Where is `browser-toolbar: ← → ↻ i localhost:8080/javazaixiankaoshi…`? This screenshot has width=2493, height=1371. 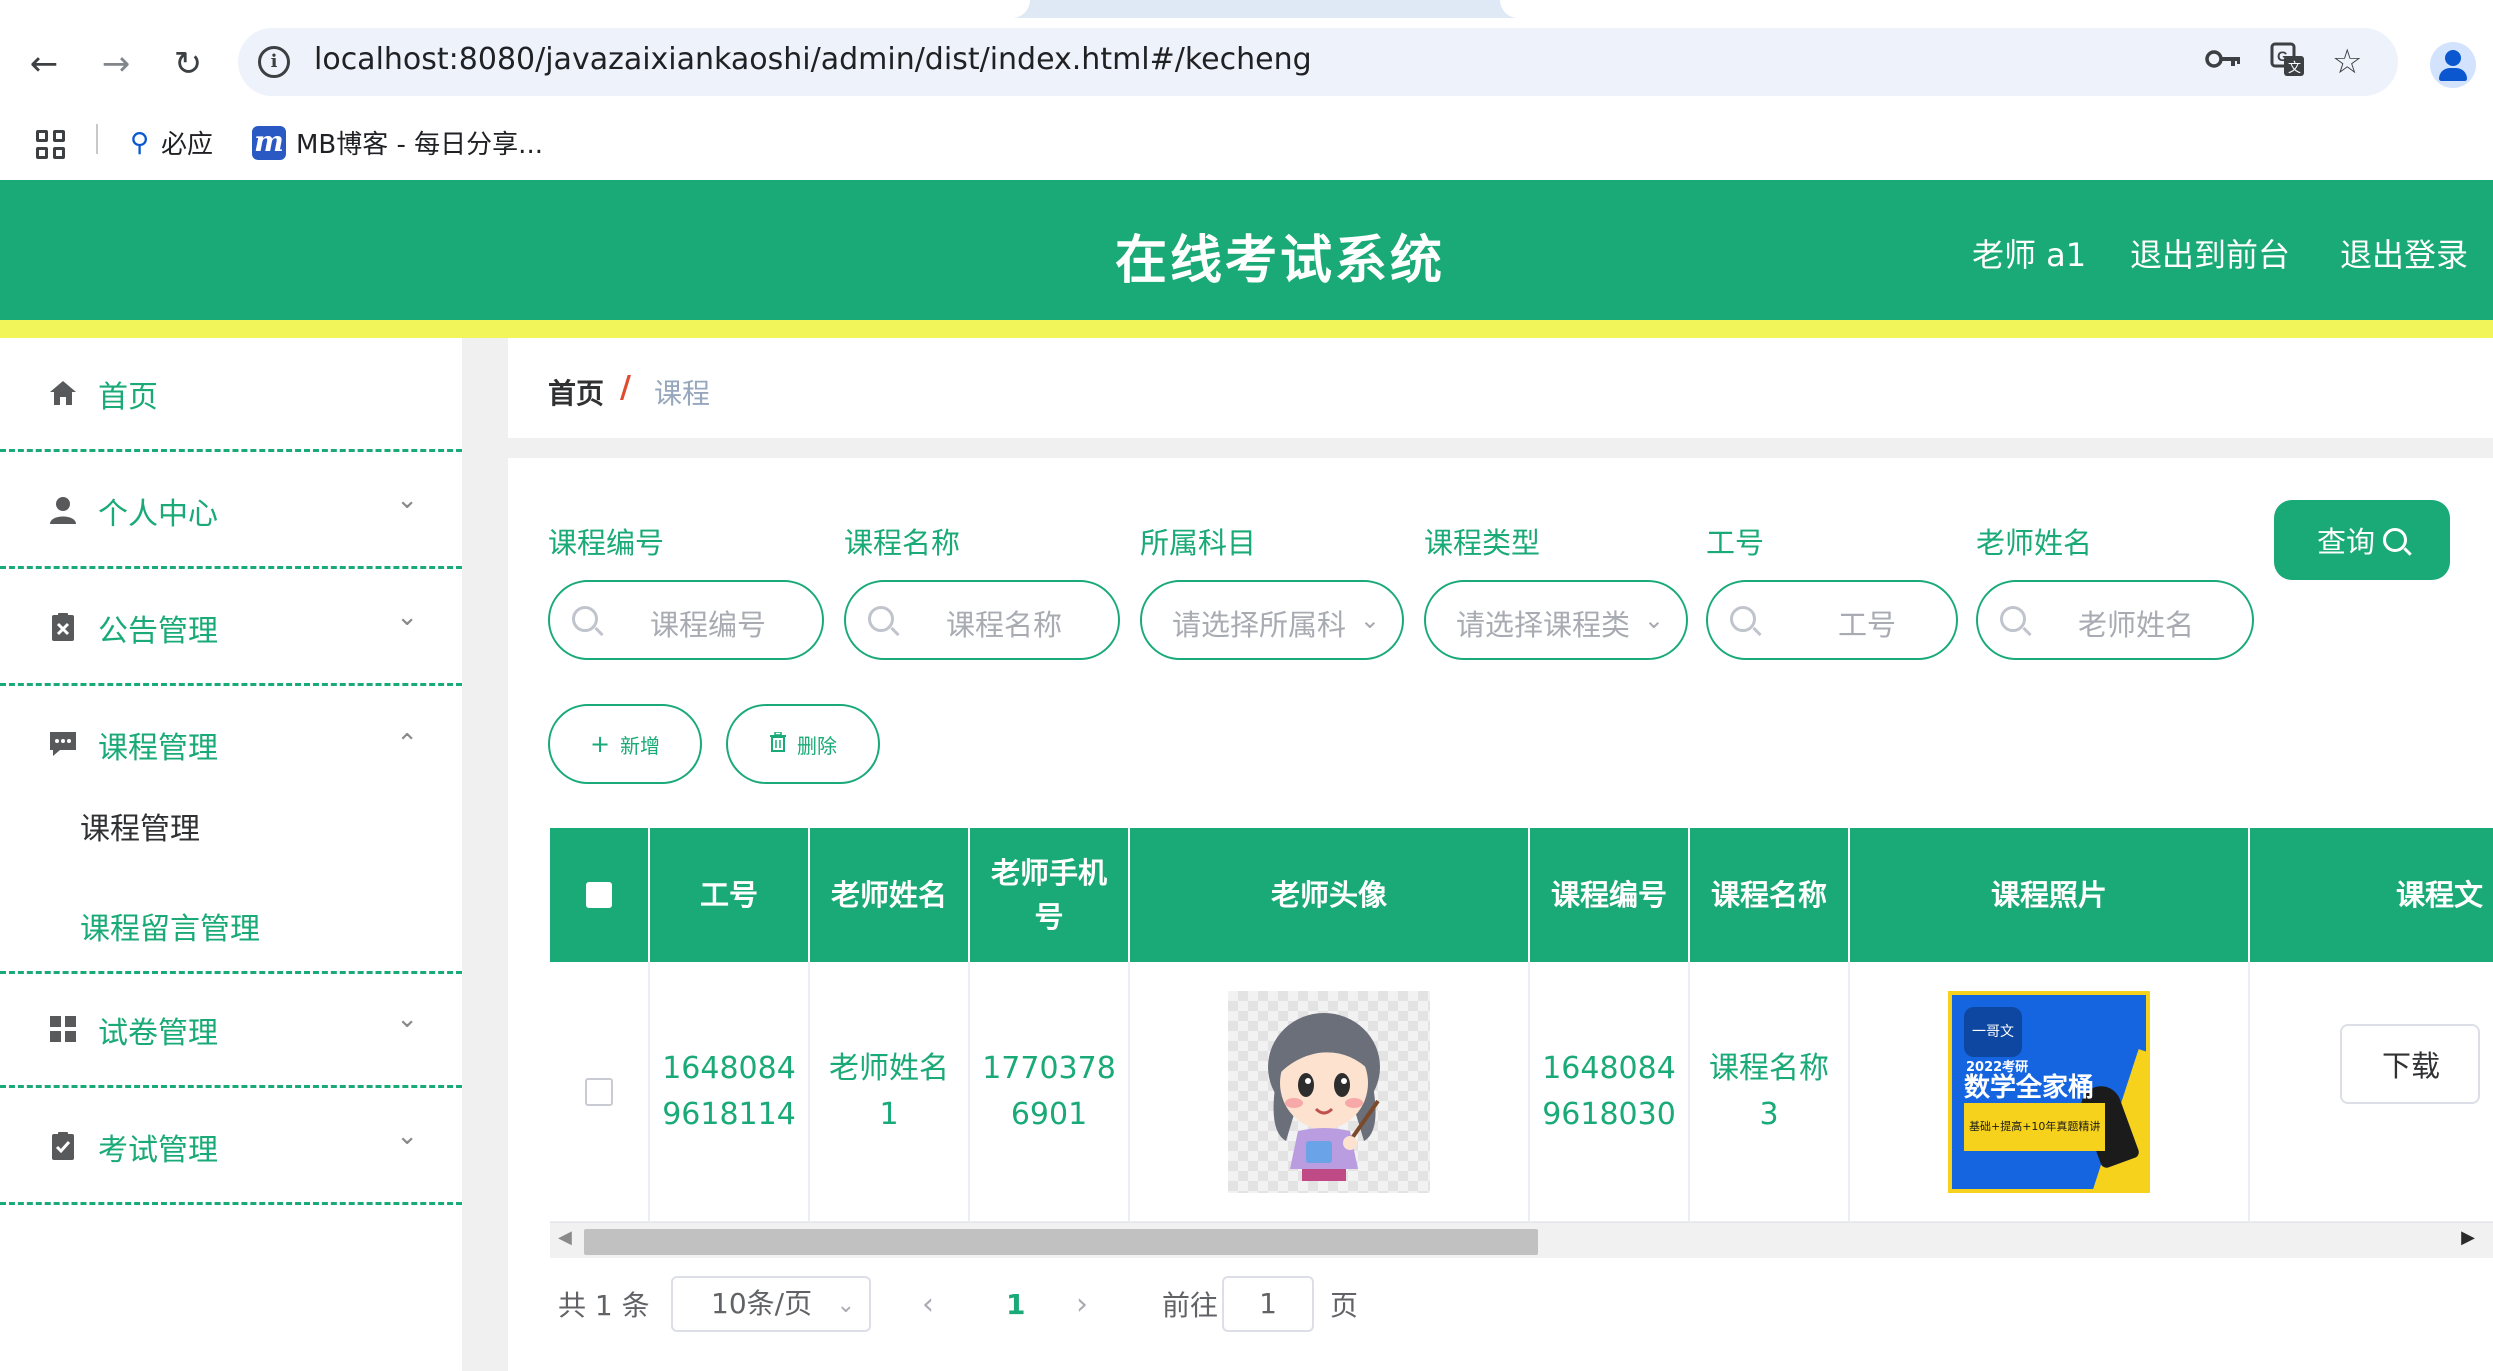
browser-toolbar: ← → ↻ i localhost:8080/javazaixiankaoshi… is located at coordinates (1246, 64).